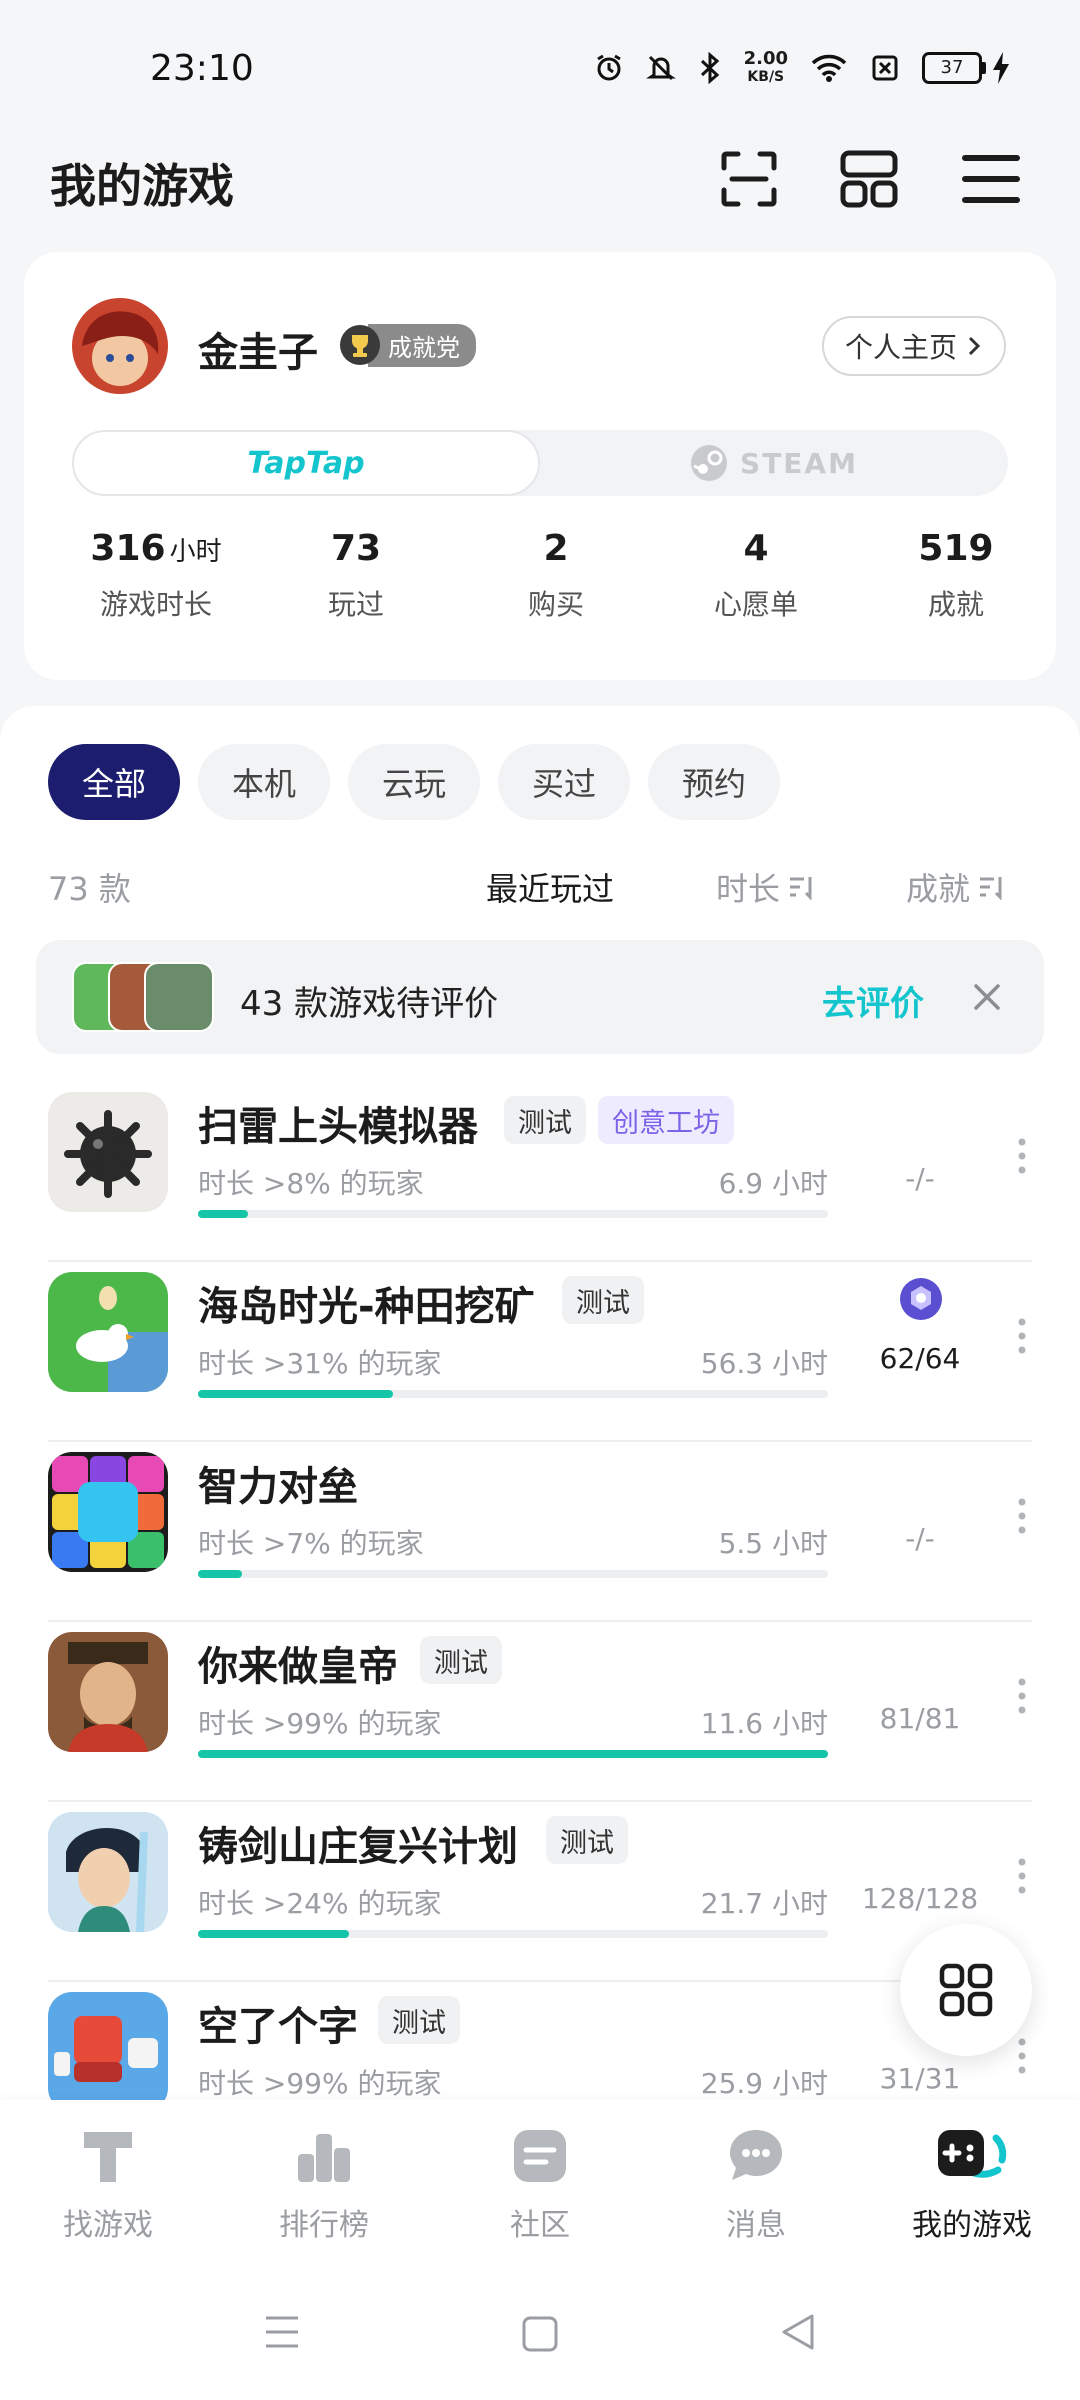 Image resolution: width=1080 pixels, height=2400 pixels. I want to click on profile-home-button: 个人主页, so click(914, 346).